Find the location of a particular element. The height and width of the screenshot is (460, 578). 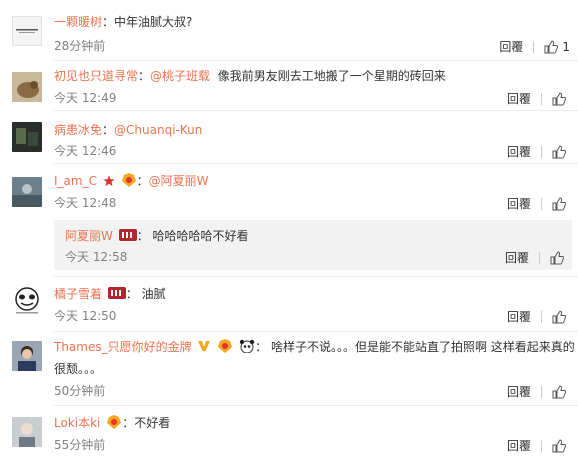

panda-badge-icon is located at coordinates (247, 346).